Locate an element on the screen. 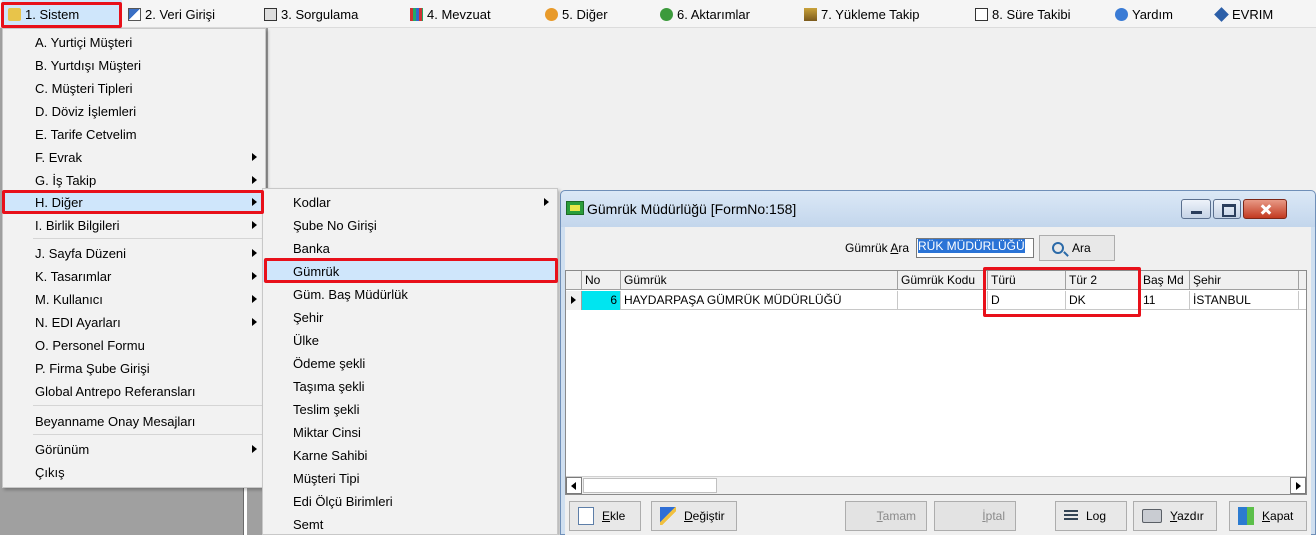 The width and height of the screenshot is (1316, 535). menu-item-edi-ayarlari: N. EDI Ayarları is located at coordinates (134, 322).